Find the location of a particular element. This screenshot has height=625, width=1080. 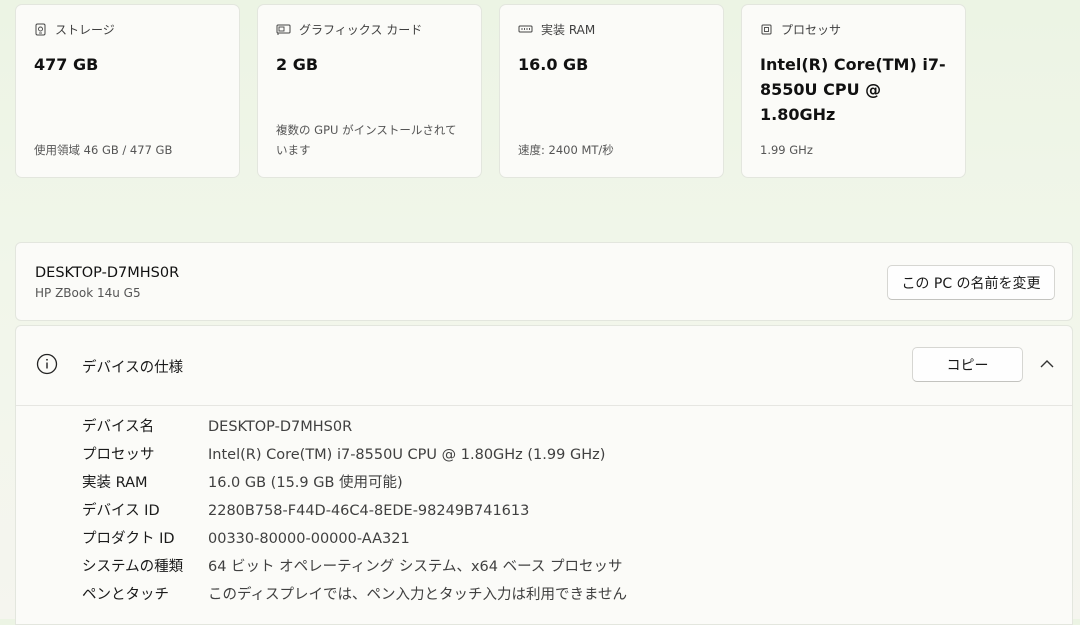

ram-card-title: 実装 RAM is located at coordinates (568, 30).